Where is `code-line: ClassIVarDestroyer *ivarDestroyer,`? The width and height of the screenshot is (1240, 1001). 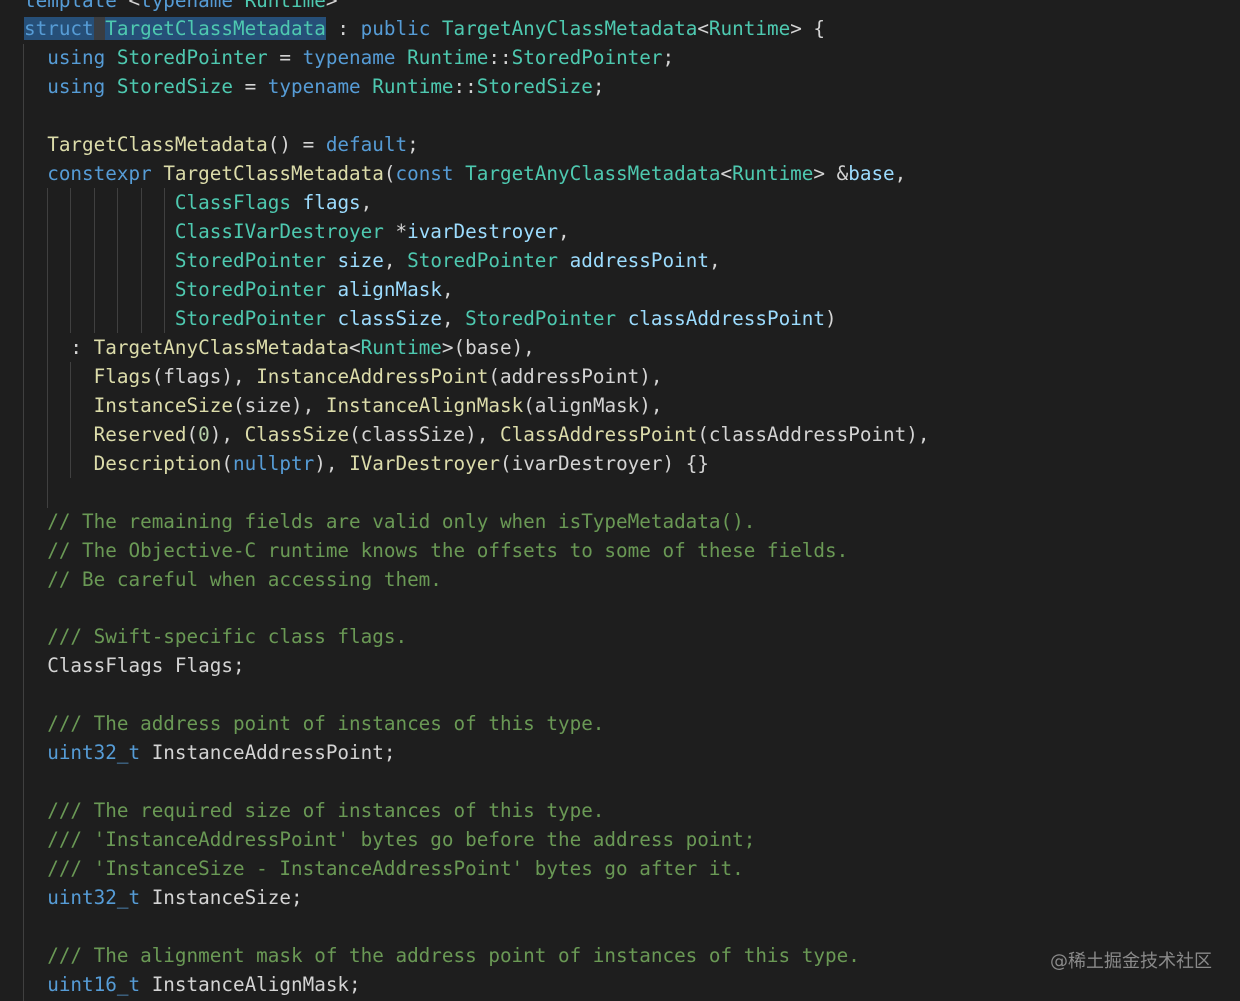
code-line: ClassIVarDestroyer *ivarDestroyer, is located at coordinates (297, 231).